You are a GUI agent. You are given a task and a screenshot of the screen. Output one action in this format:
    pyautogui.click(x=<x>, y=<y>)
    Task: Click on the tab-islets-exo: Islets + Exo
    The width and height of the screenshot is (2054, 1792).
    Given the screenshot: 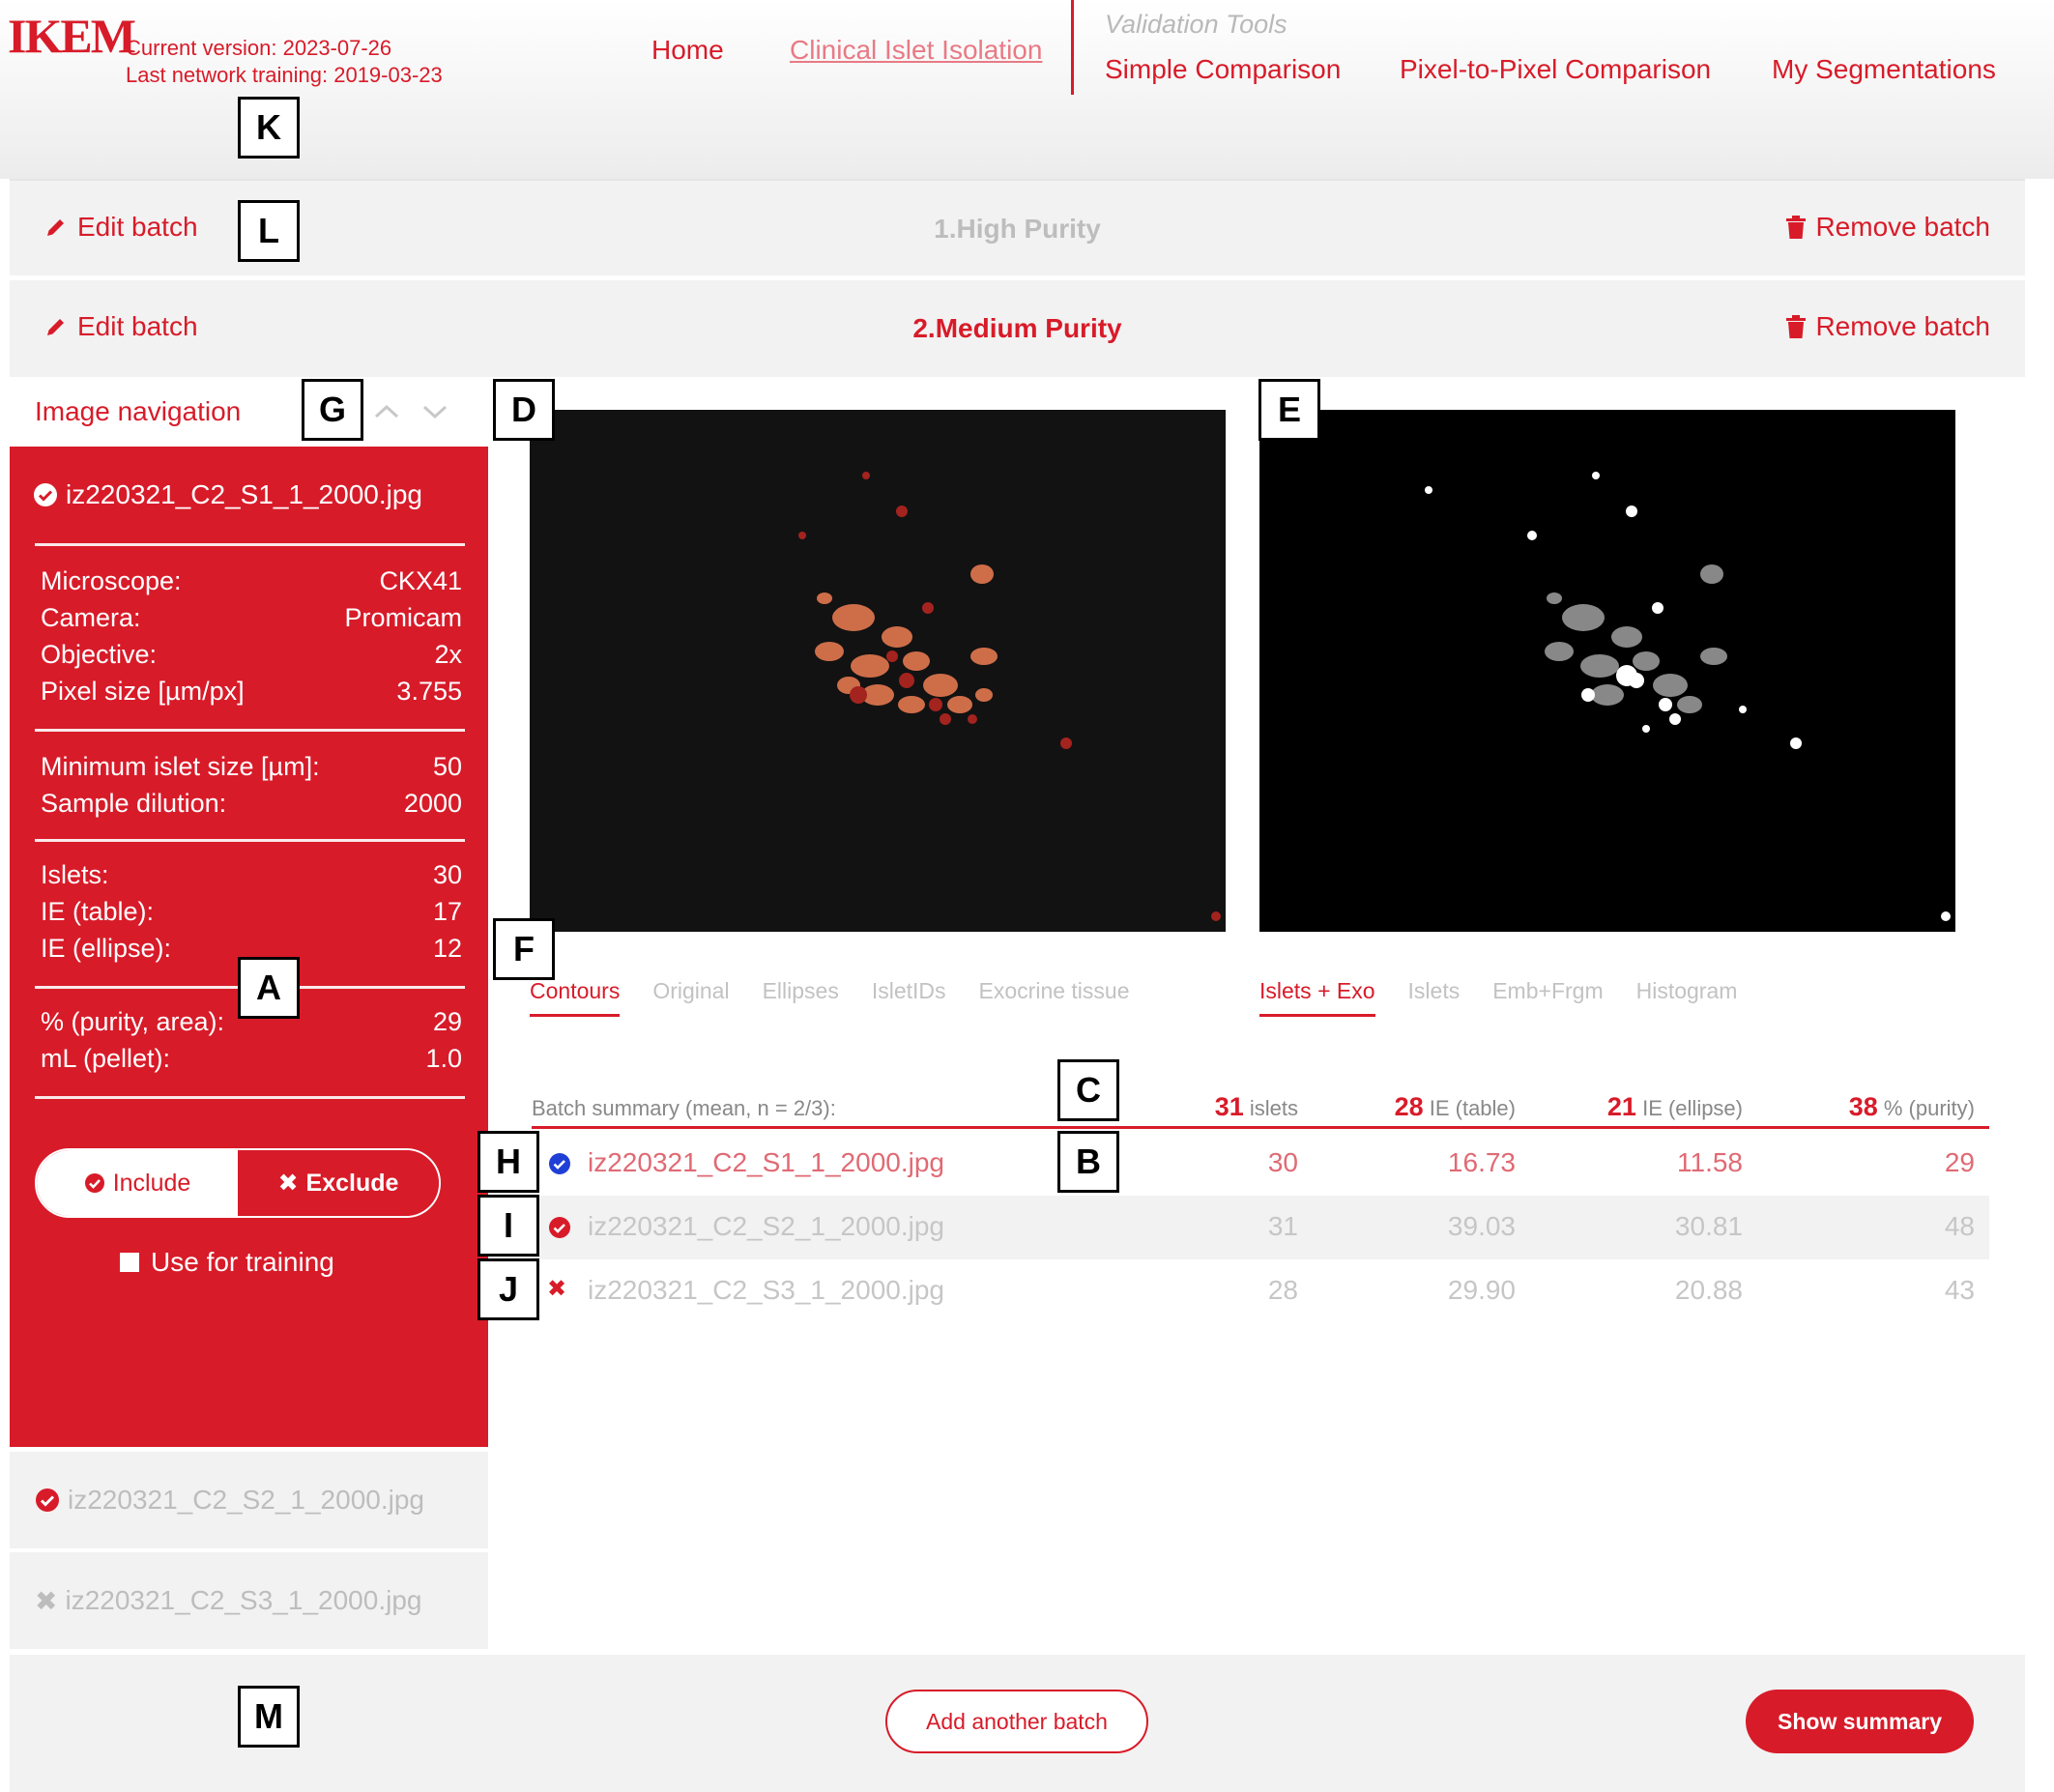 What is the action you would take?
    pyautogui.click(x=1317, y=997)
    